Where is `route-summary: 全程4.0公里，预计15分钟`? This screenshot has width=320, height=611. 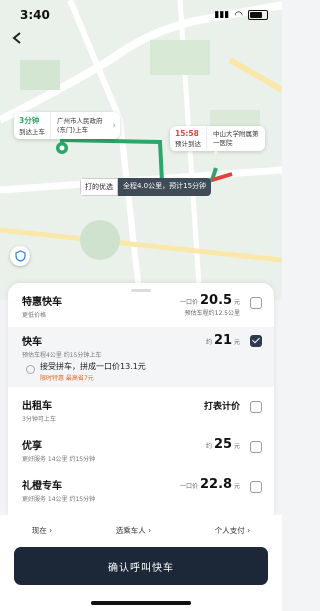
route-summary: 全程4.0公里，预计15分钟 is located at coordinates (165, 187).